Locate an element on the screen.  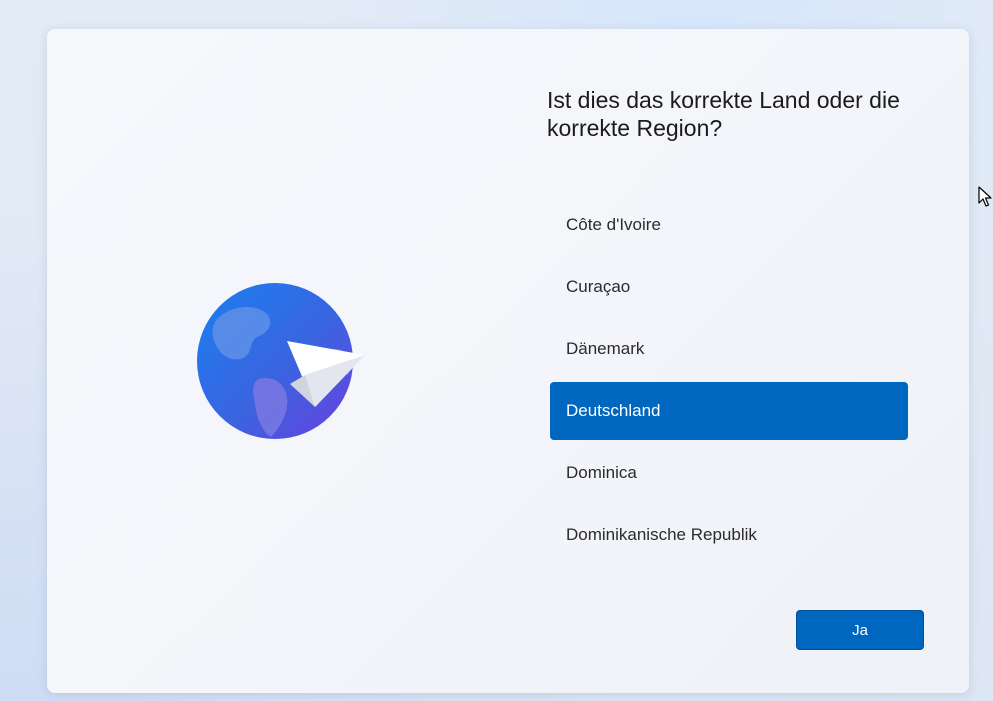
list-item: Curaçao is located at coordinates (729, 287).